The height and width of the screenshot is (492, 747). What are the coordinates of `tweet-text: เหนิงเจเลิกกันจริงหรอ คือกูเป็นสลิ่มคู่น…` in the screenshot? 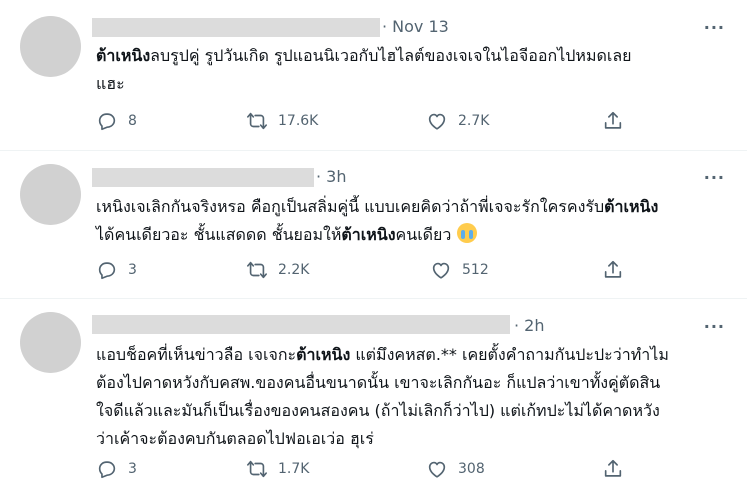 It's located at (377, 220).